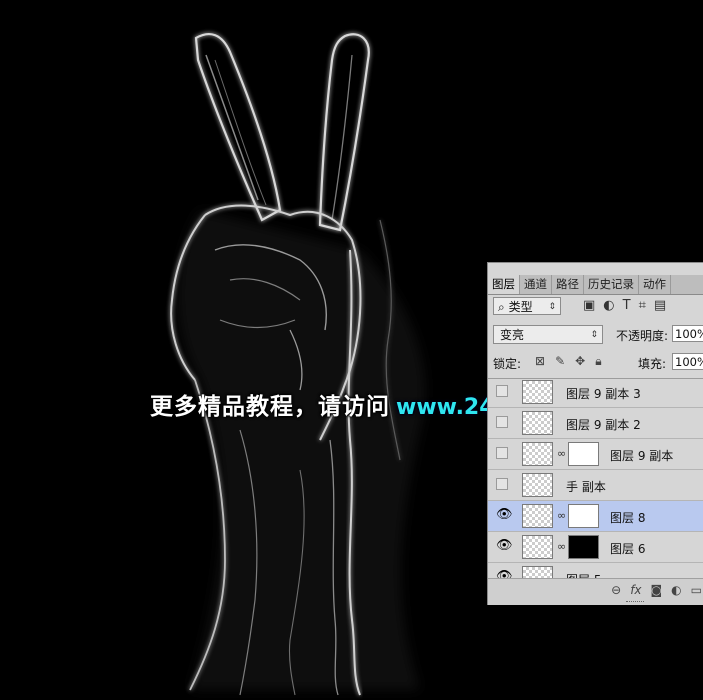 The height and width of the screenshot is (700, 703). I want to click on folder-icon: ▭, so click(696, 590).